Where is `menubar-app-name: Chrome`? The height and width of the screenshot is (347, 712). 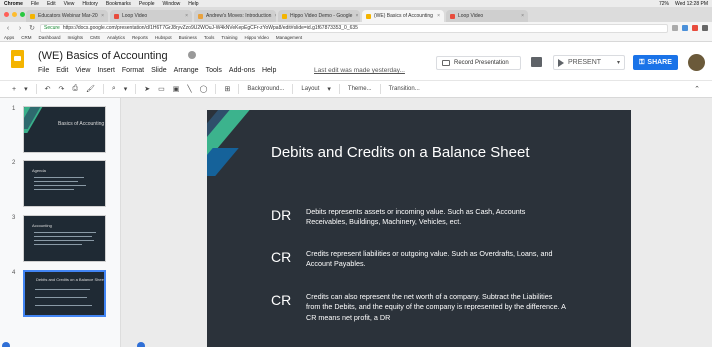
menubar-app-name: Chrome is located at coordinates (13, 4).